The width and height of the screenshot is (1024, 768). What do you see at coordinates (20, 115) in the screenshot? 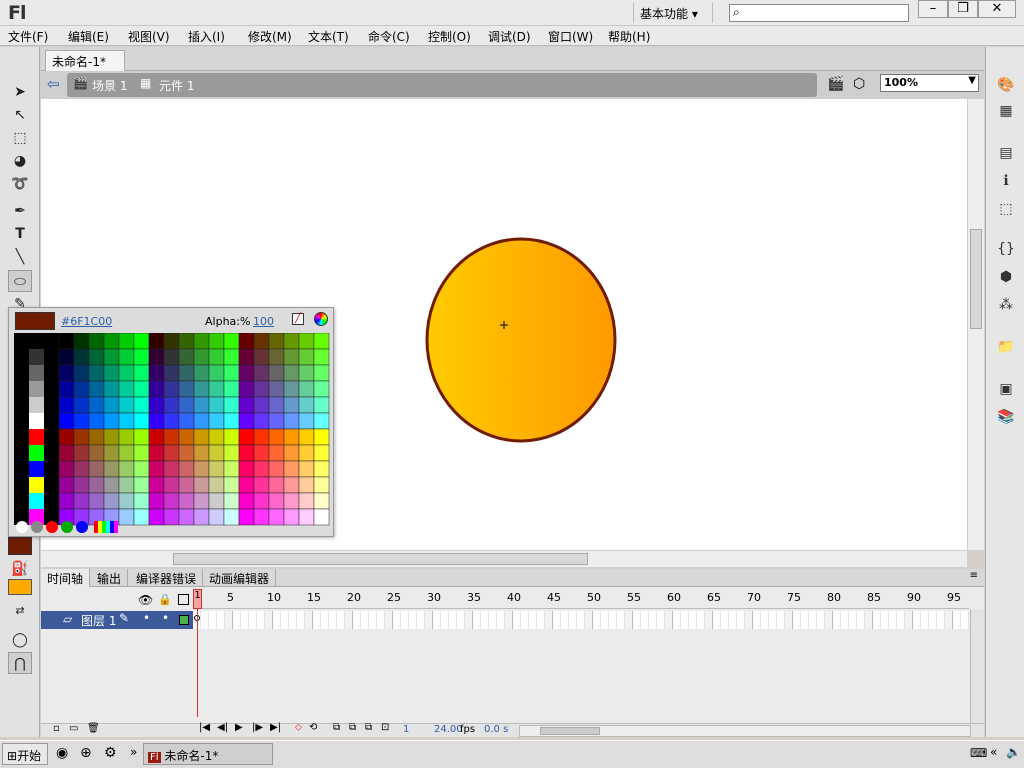
I see `subselection-tool-icon: ↖` at bounding box center [20, 115].